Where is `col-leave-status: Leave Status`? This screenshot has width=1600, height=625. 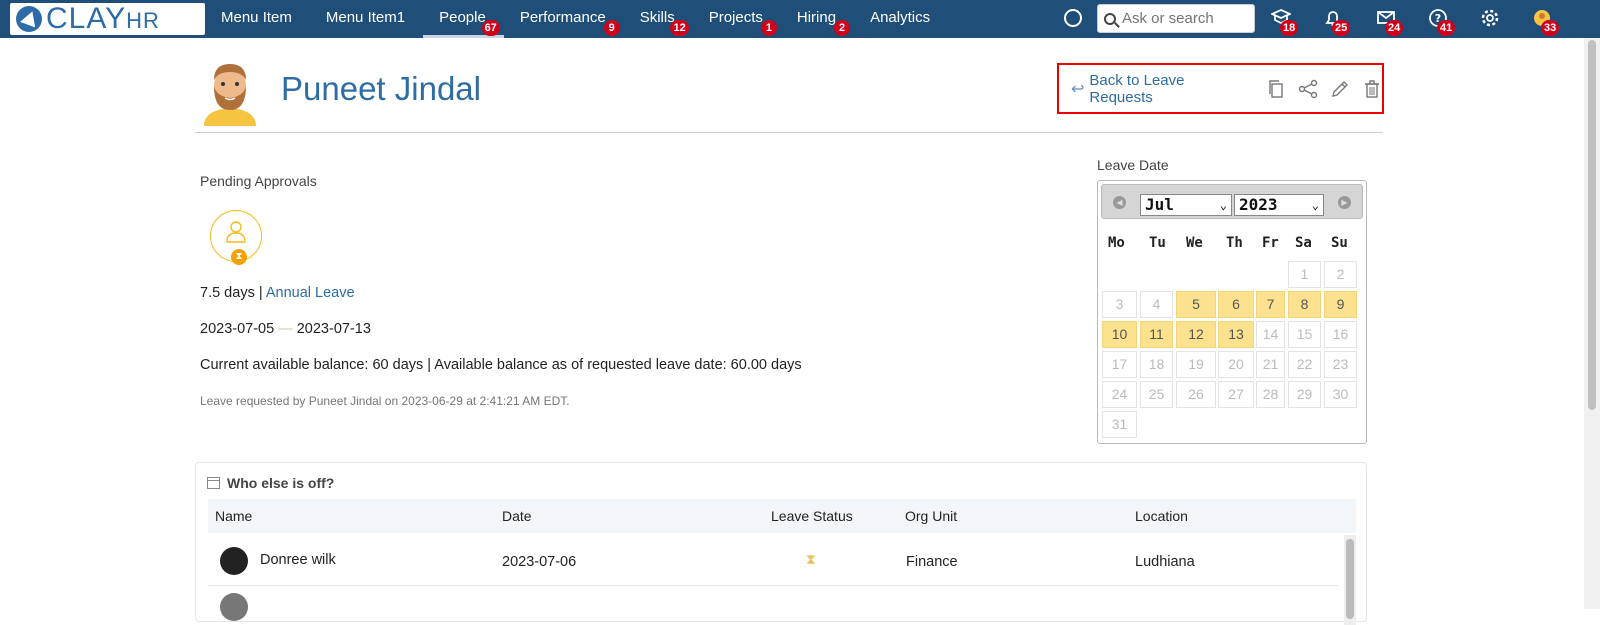 col-leave-status: Leave Status is located at coordinates (812, 516).